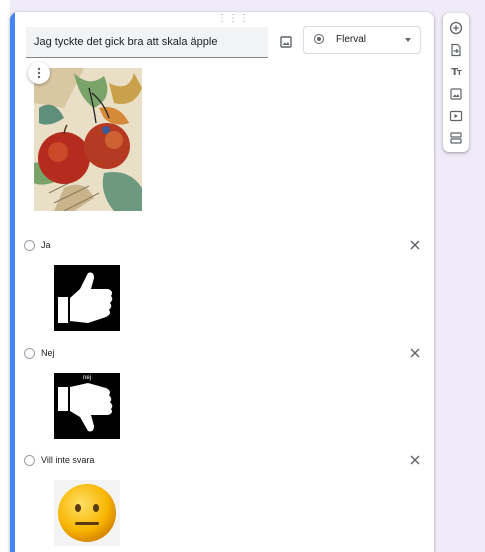  What do you see at coordinates (147, 42) in the screenshot?
I see `question-title-input: Jag tyckte det gick bra att skala äpple` at bounding box center [147, 42].